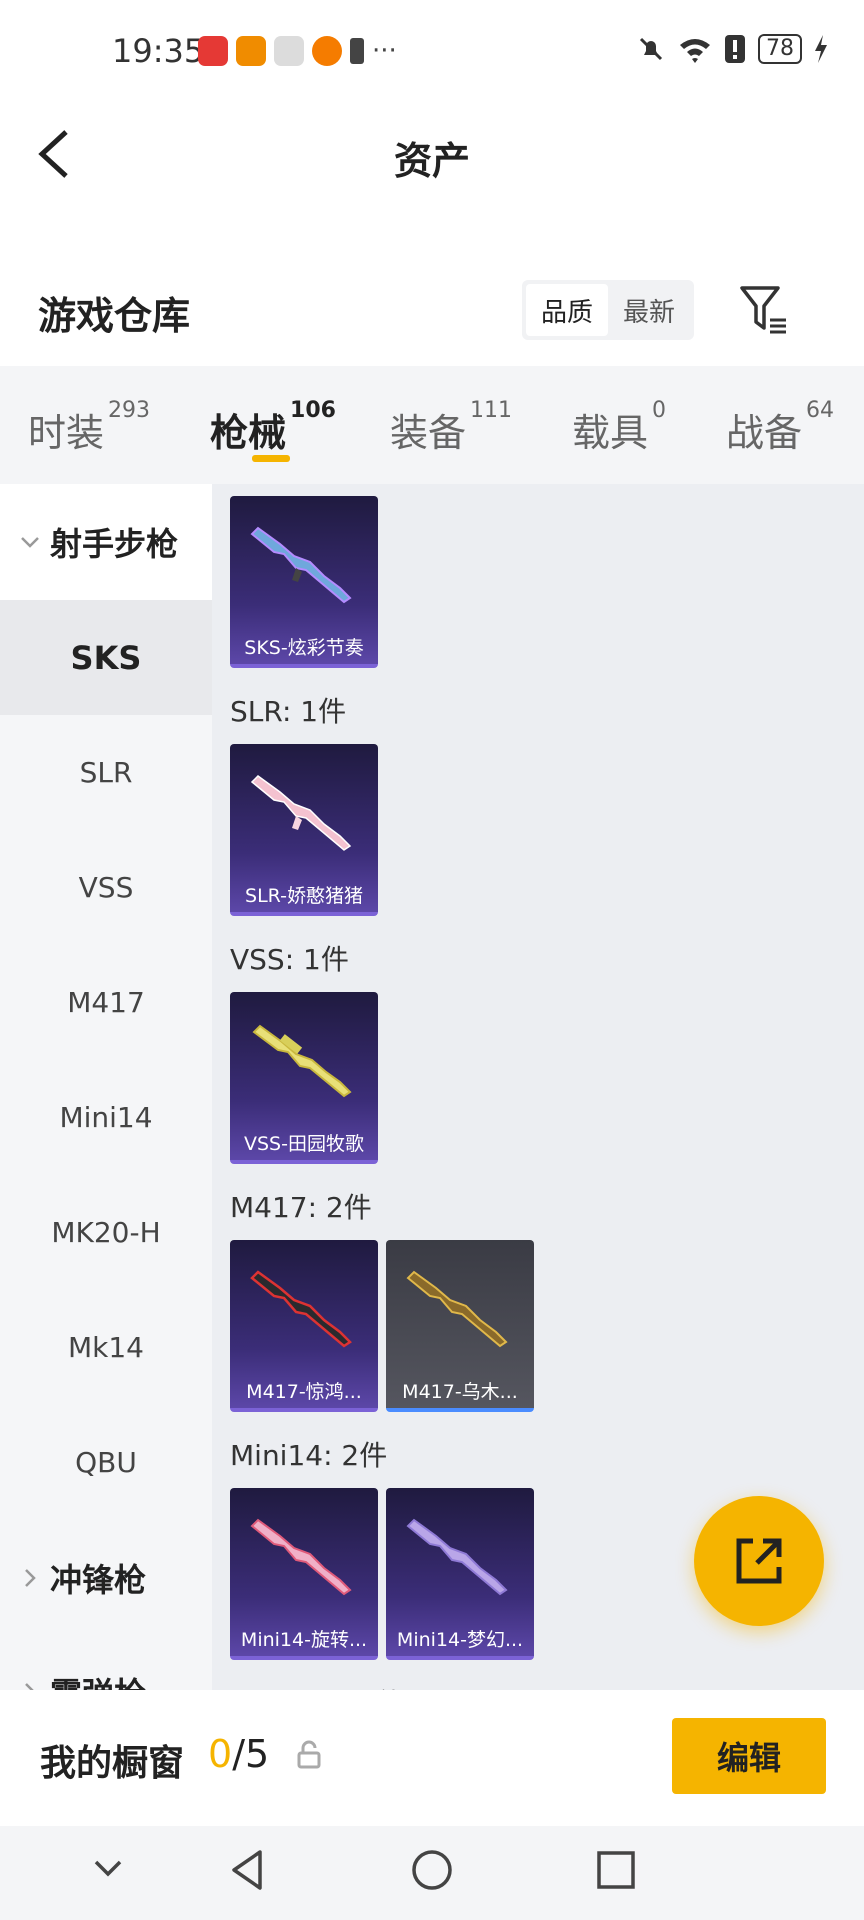 The height and width of the screenshot is (1920, 864). What do you see at coordinates (649, 310) in the screenshot?
I see `sort-latest-button: 最新` at bounding box center [649, 310].